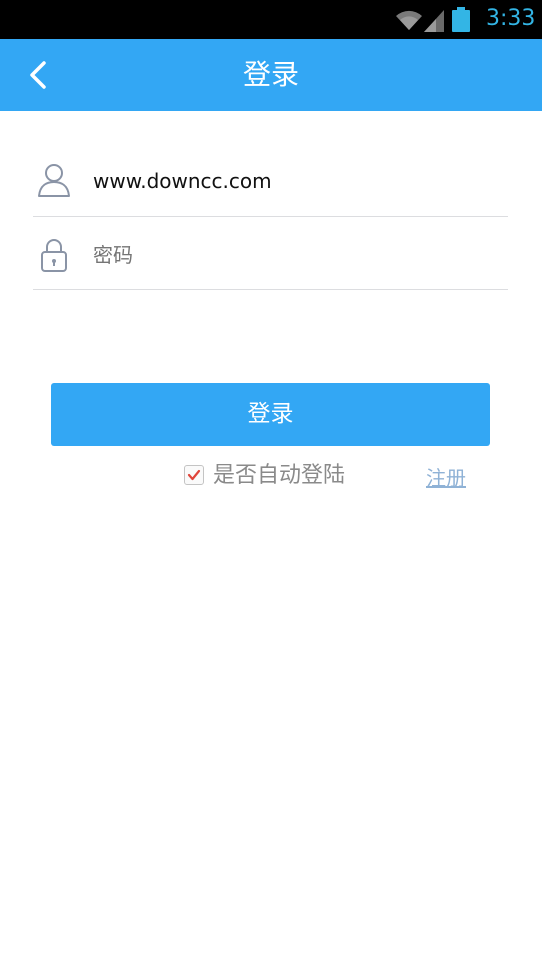 The image size is (542, 963). What do you see at coordinates (446, 478) in the screenshot?
I see `register-link: 注册` at bounding box center [446, 478].